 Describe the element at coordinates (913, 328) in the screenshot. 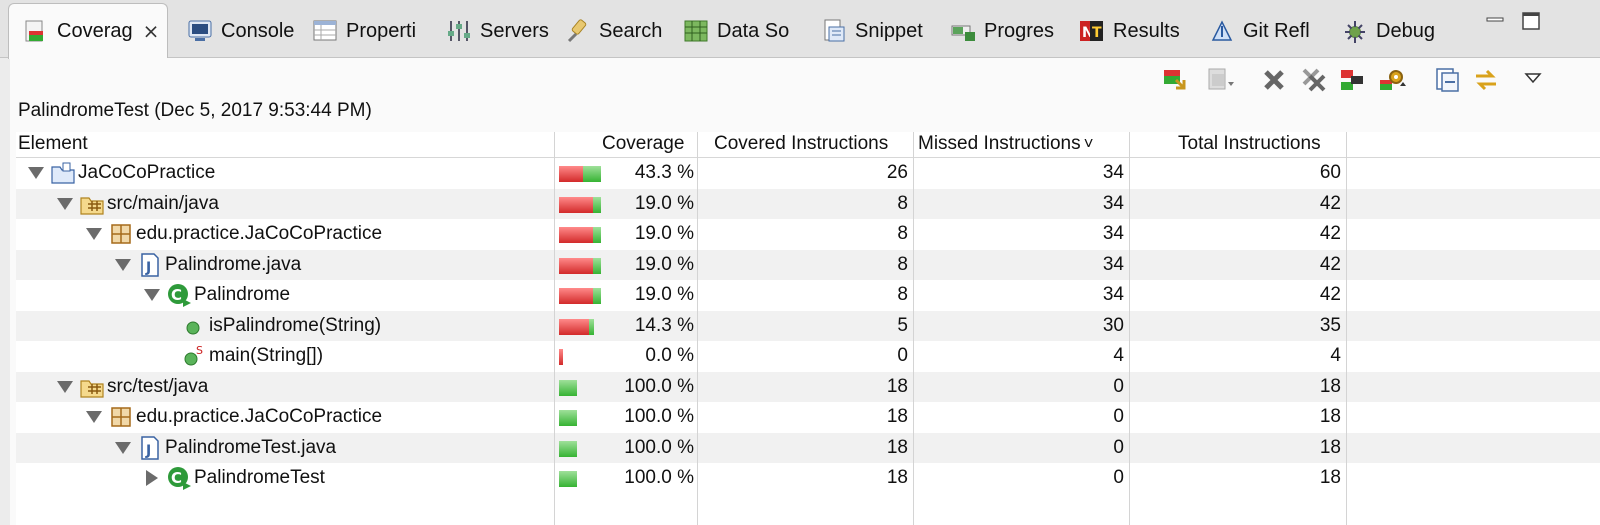

I see `column-divider` at that location.